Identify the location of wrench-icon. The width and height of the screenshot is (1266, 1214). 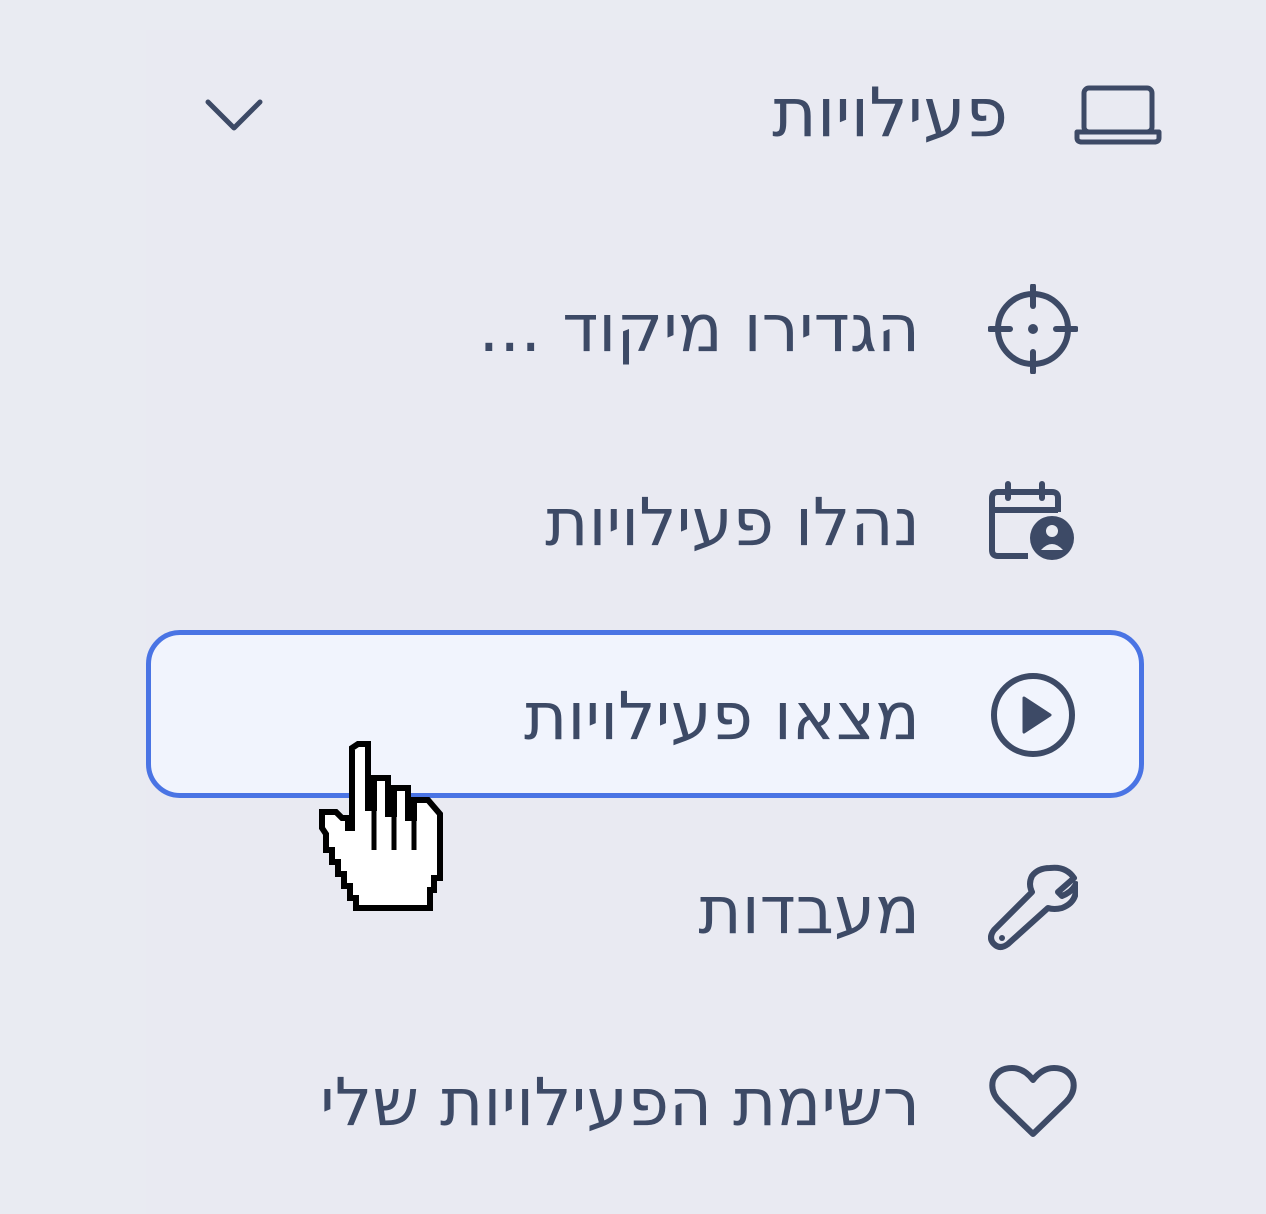
(1033, 907).